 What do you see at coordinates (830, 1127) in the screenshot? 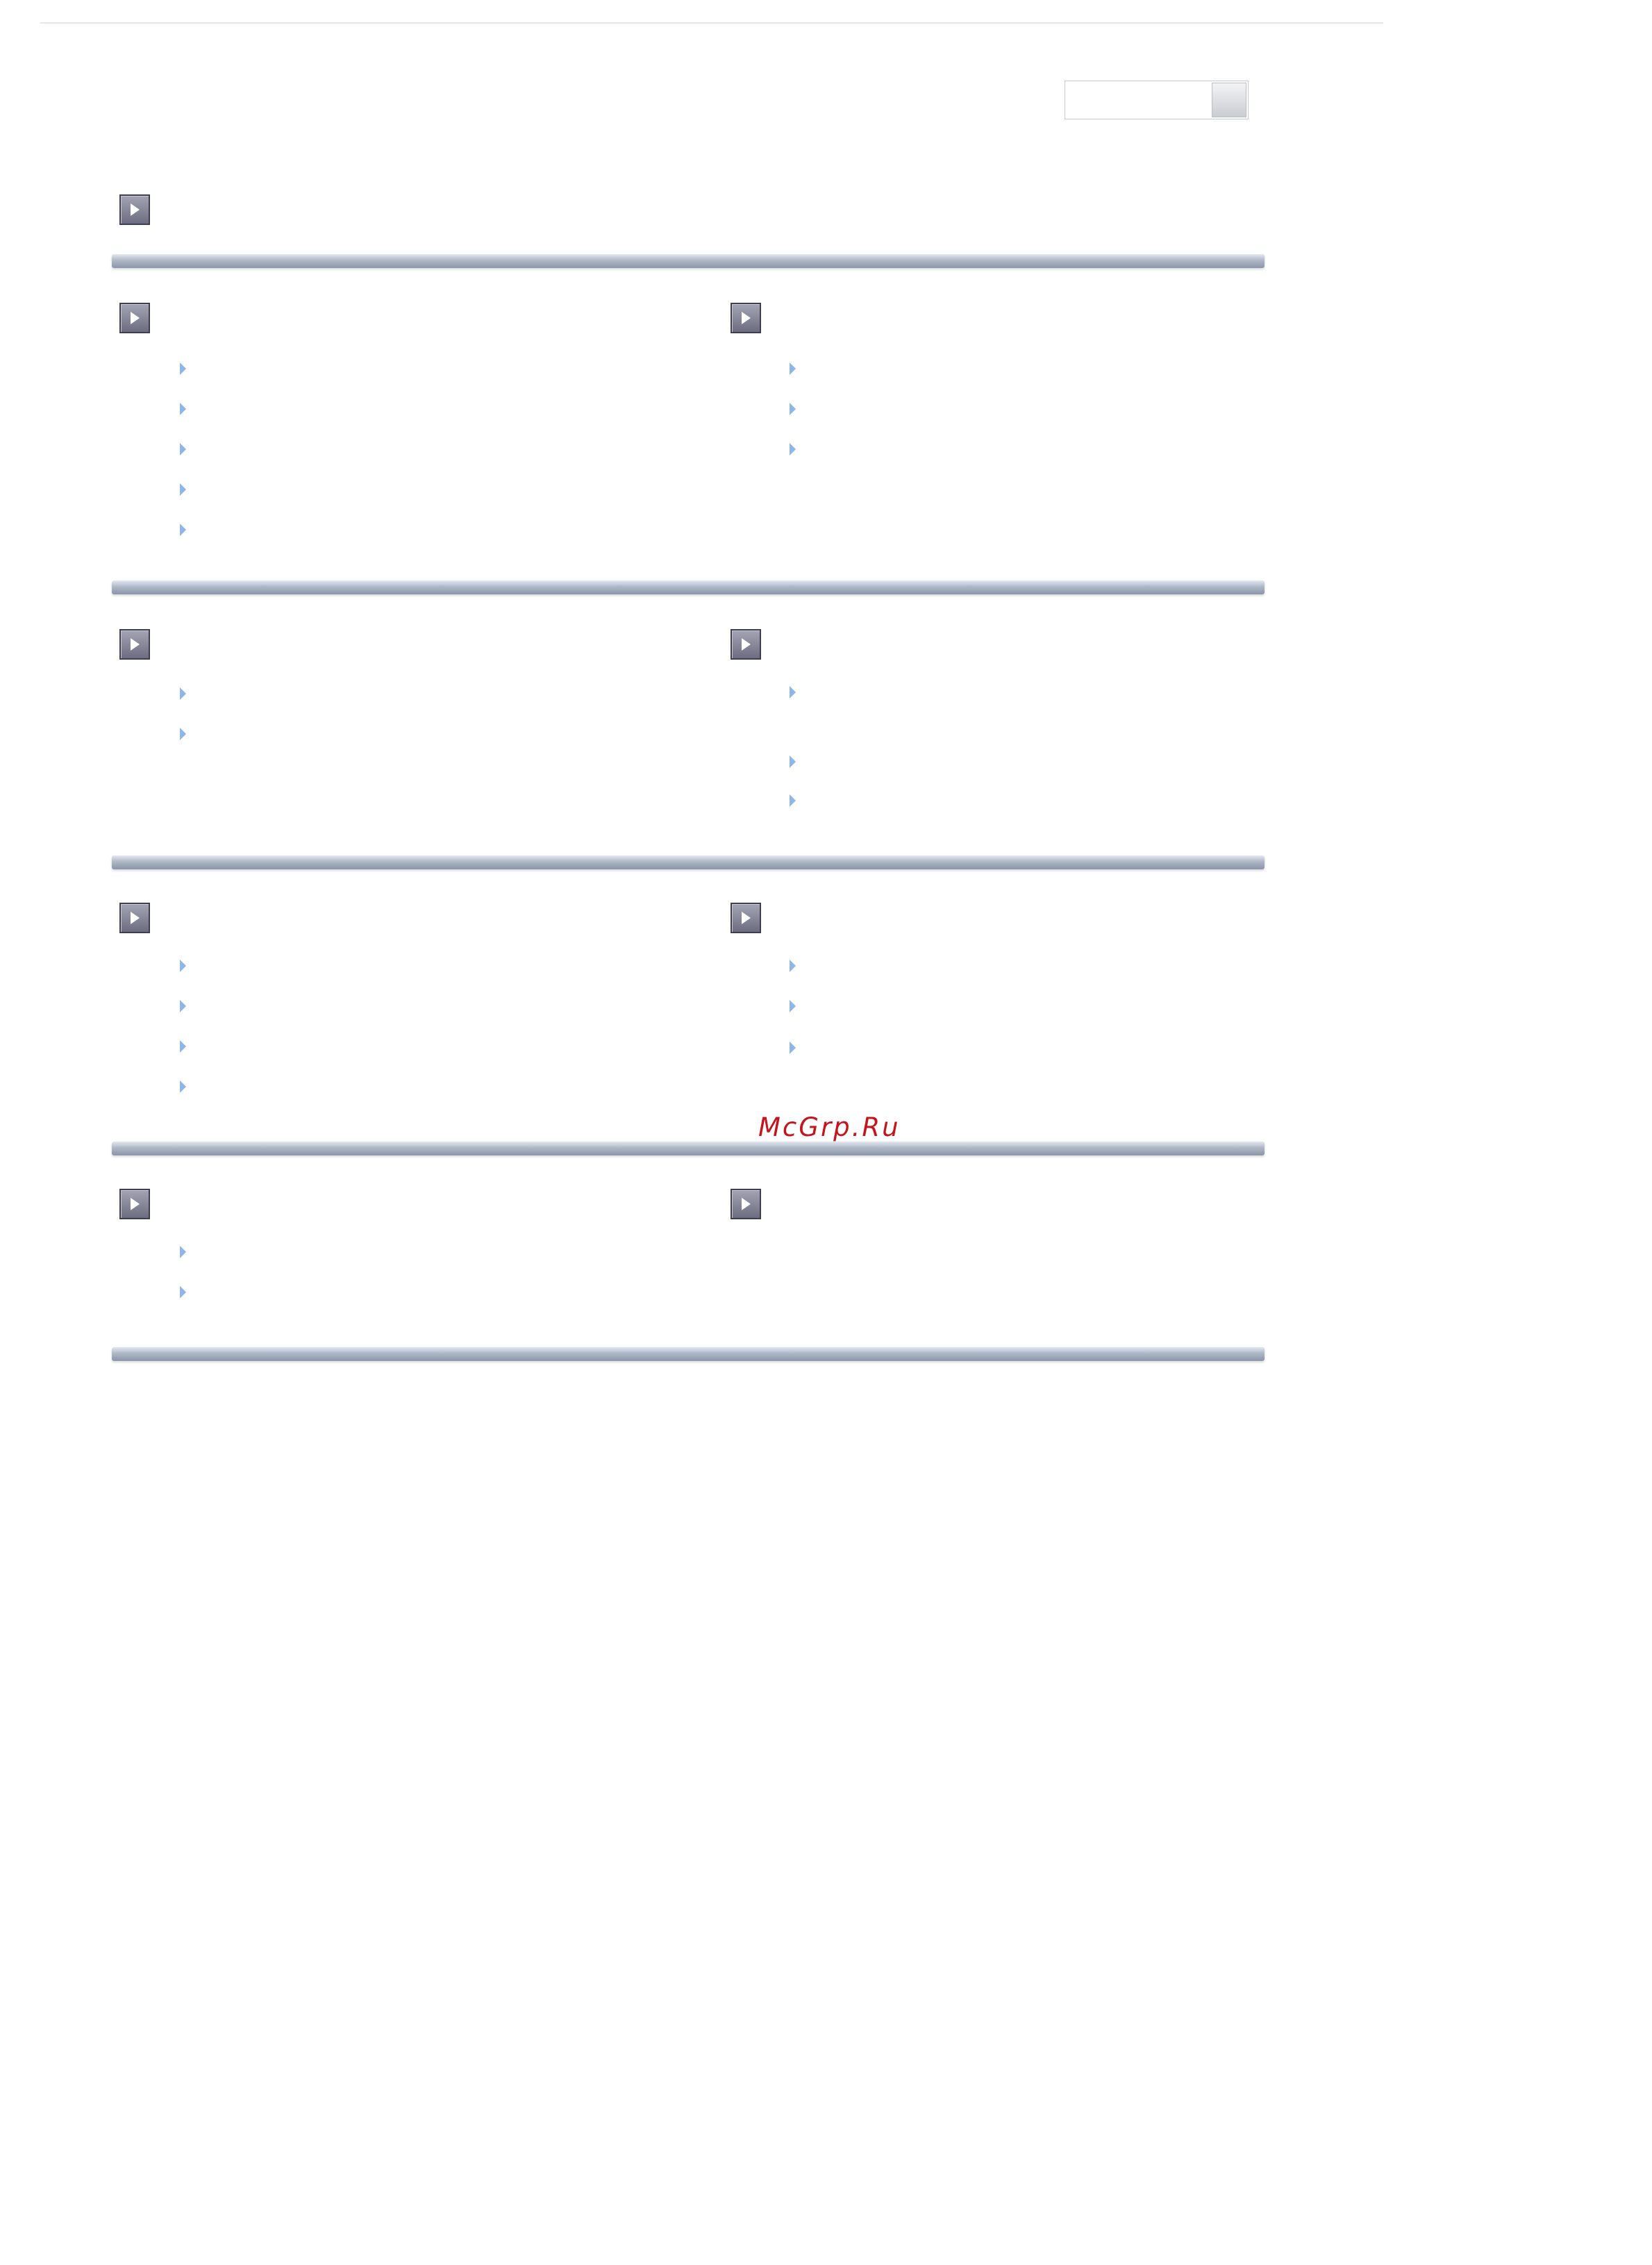
I see `watermark-text: McGrp.Ru` at bounding box center [830, 1127].